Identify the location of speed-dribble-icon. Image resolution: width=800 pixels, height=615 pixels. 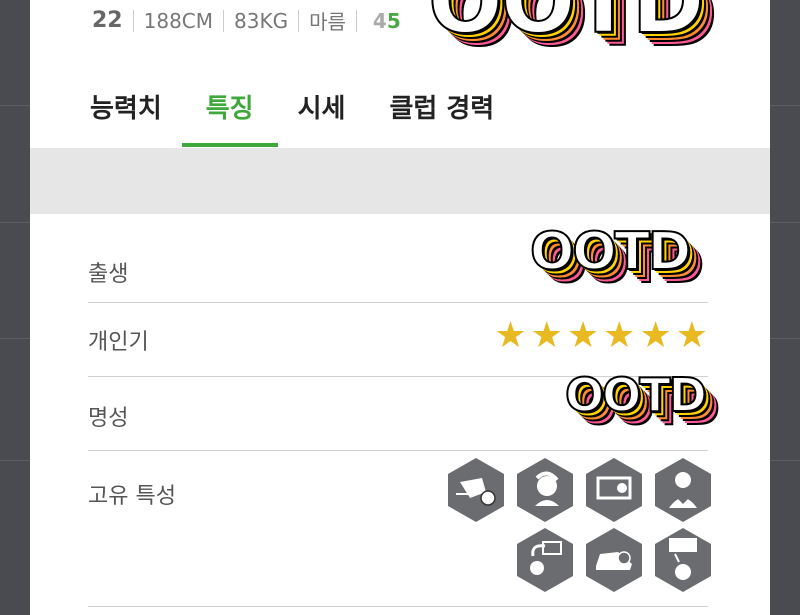
(476, 490).